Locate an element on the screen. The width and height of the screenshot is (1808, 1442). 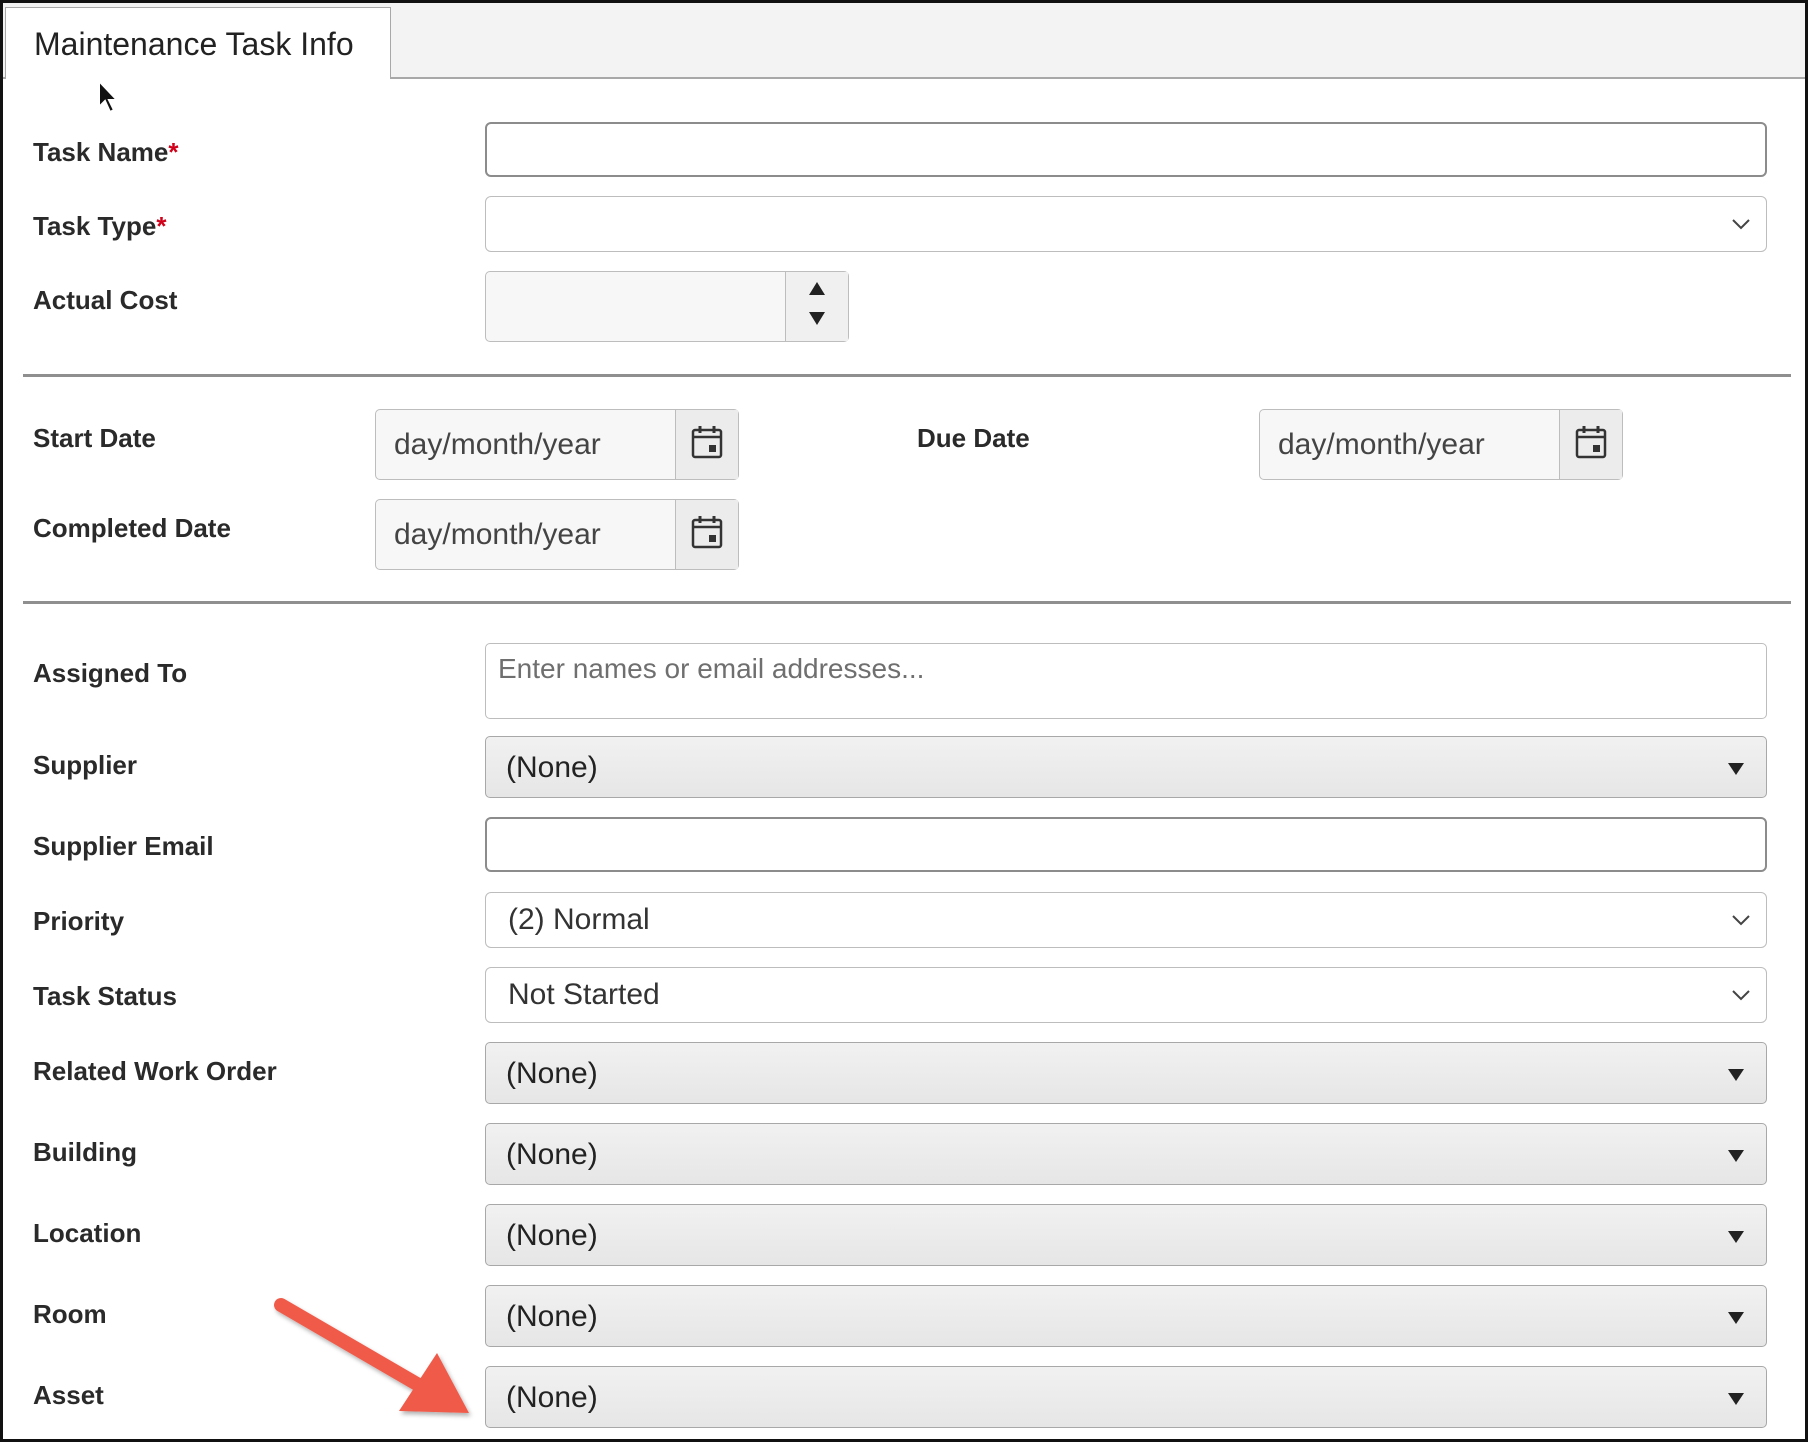
due-date-field: day/month/year is located at coordinates (1441, 444).